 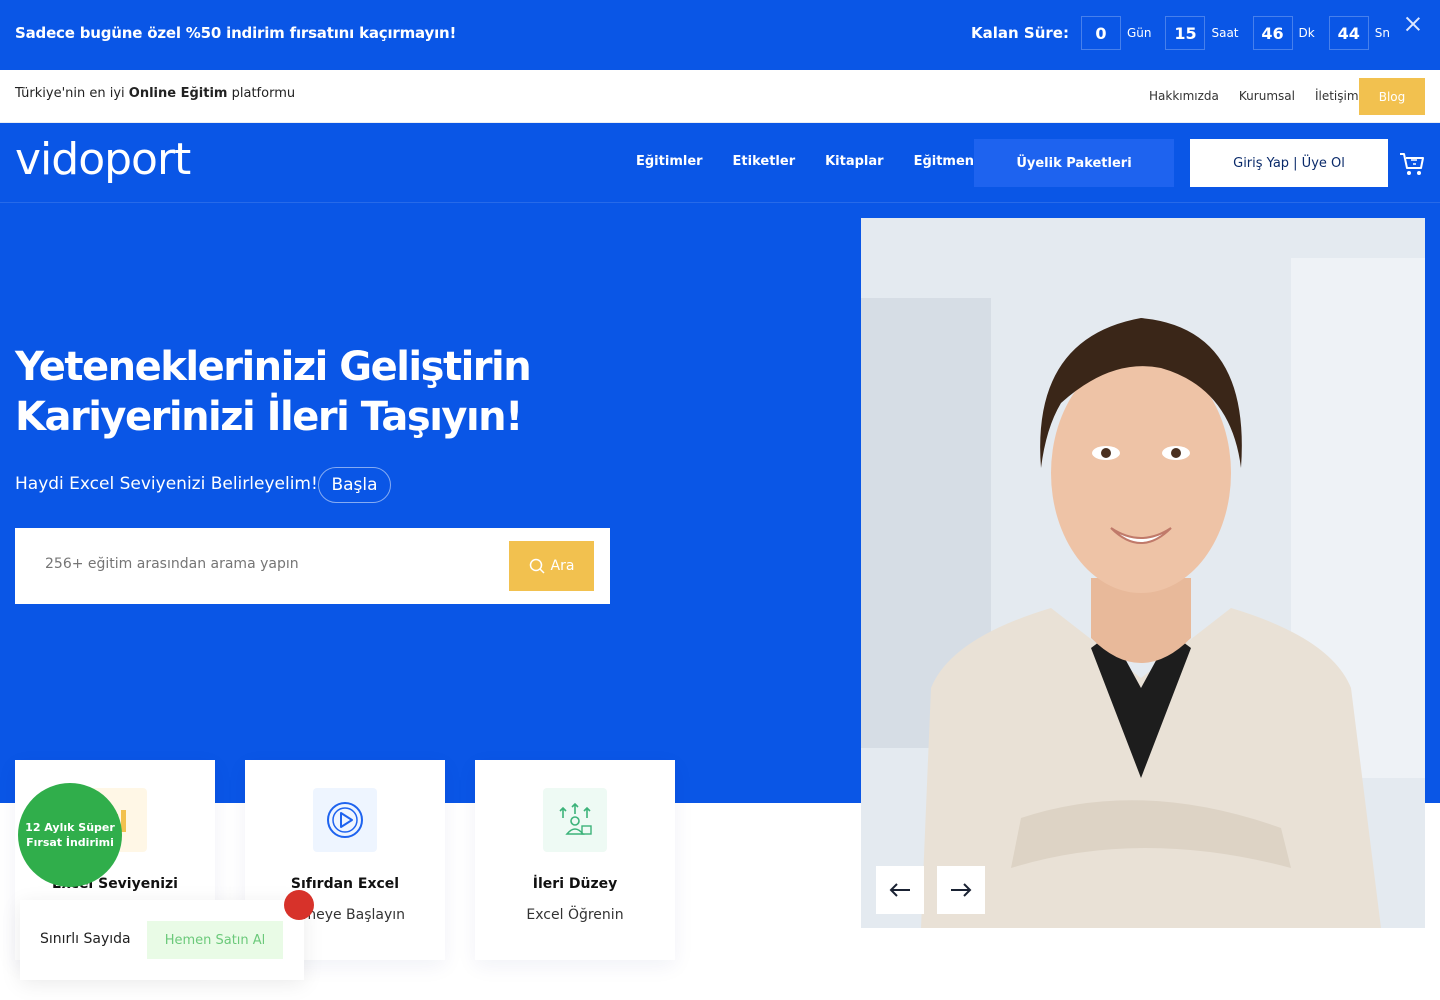 What do you see at coordinates (1267, 96) in the screenshot?
I see `link-corporate: Kurumsal` at bounding box center [1267, 96].